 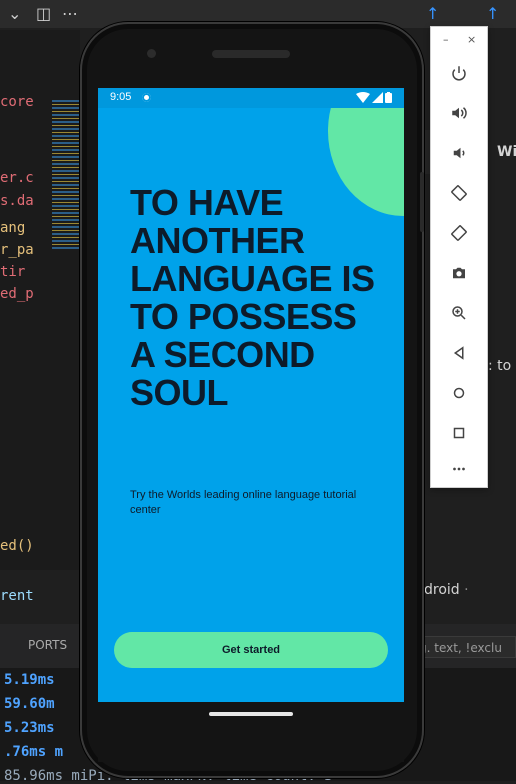 I want to click on zoom-icon, so click(x=459, y=313).